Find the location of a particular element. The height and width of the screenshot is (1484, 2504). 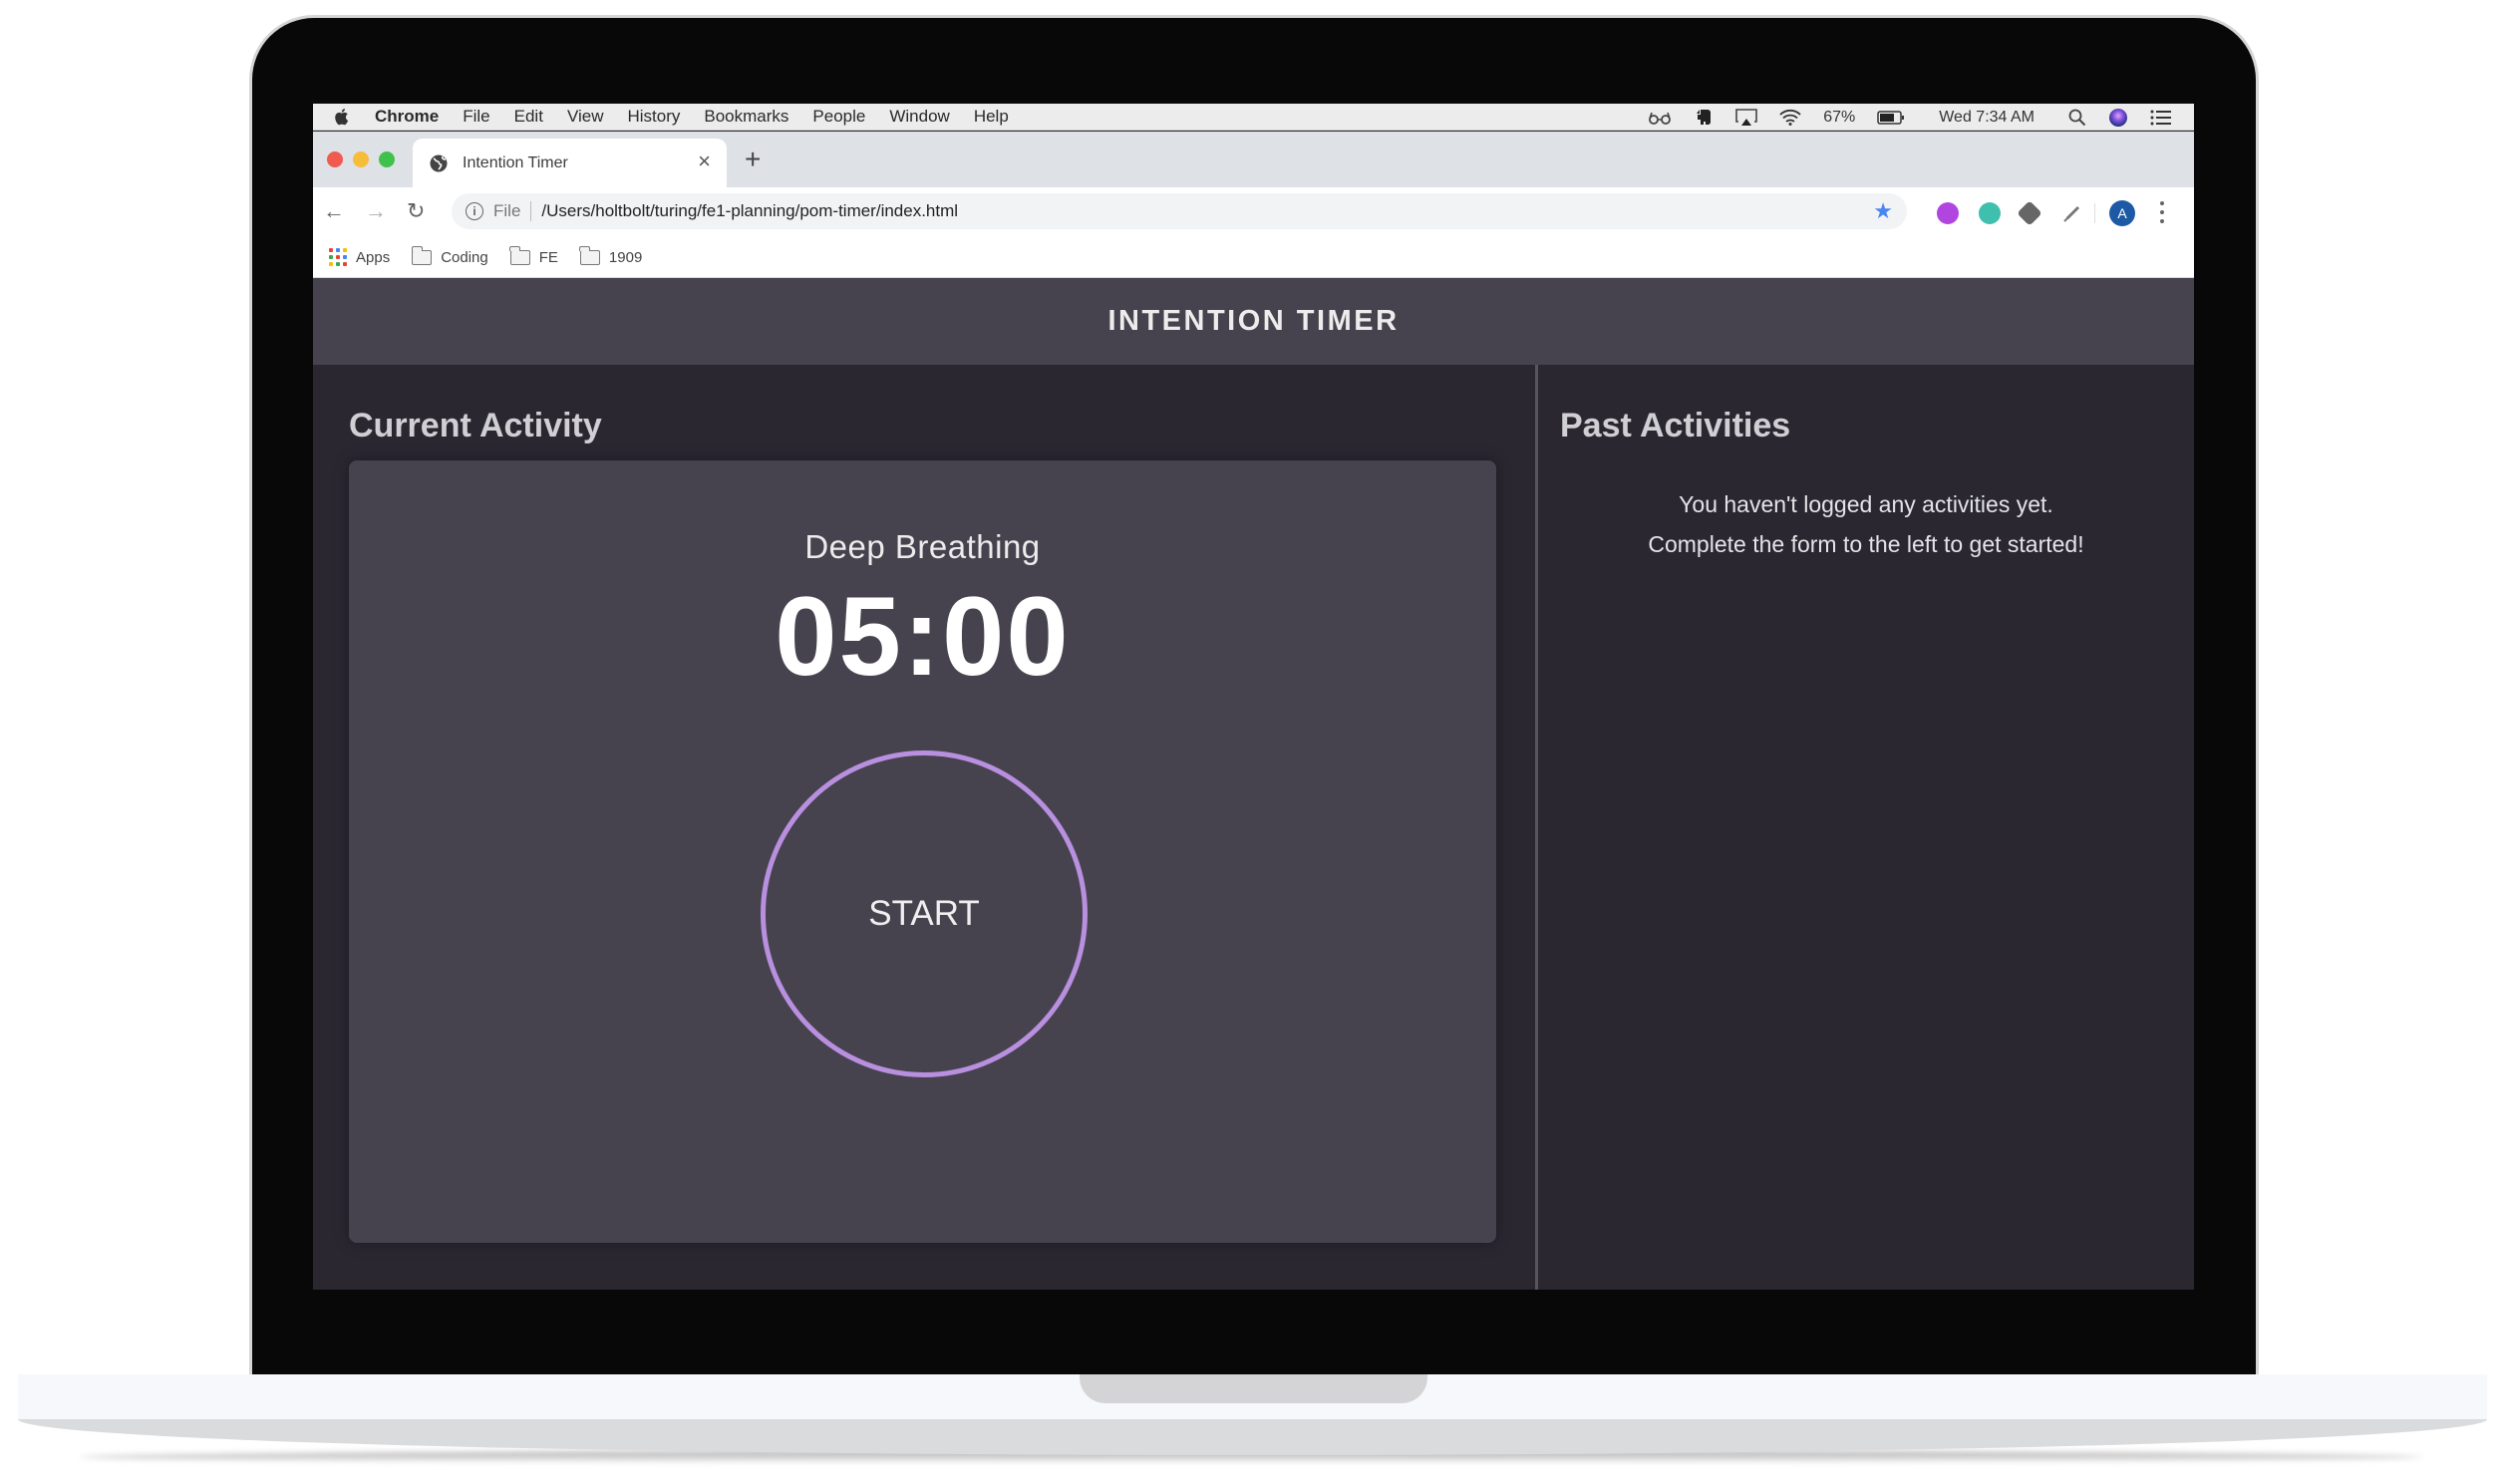

bookmark-label: Coding is located at coordinates (464, 257).